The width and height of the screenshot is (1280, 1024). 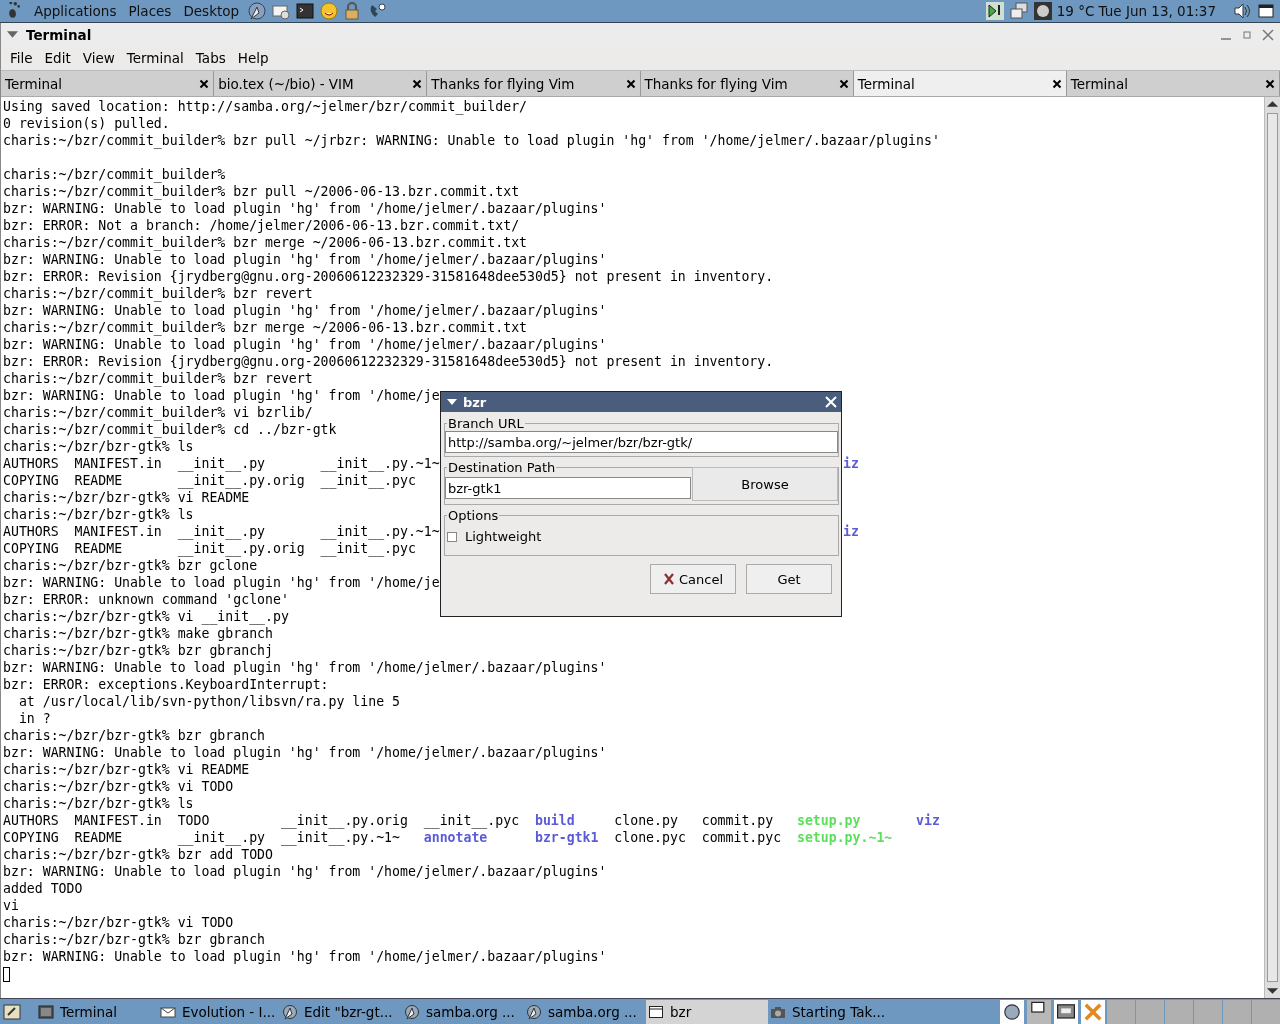 I want to click on terminal-line: added TODO, so click(x=43, y=888).